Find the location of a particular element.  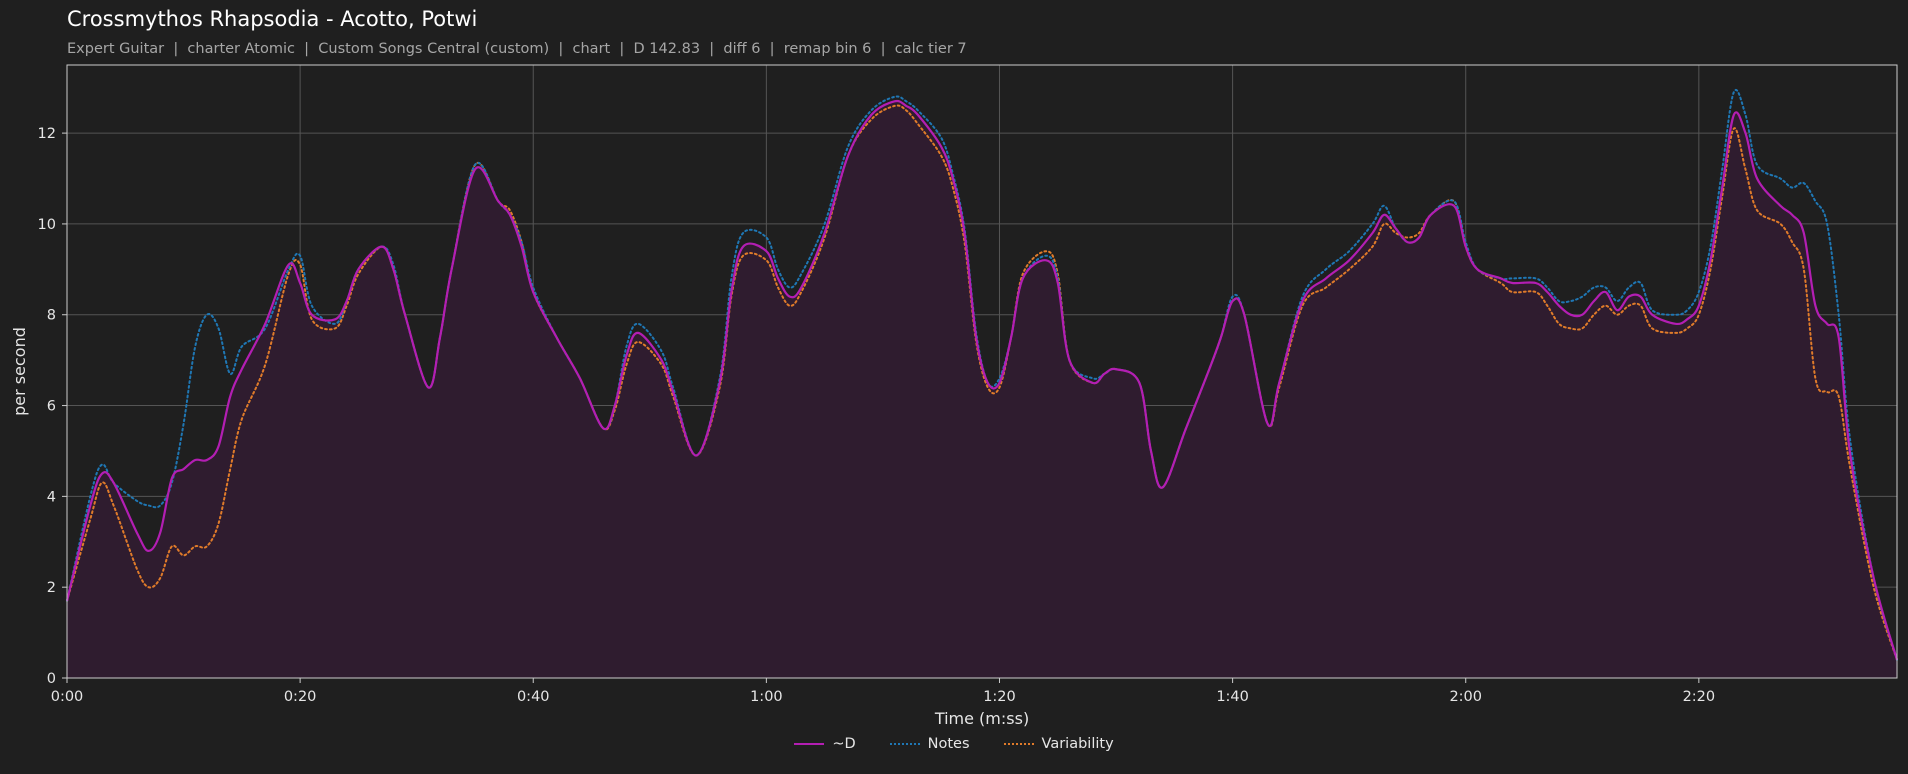

legend-item-d: ~D is located at coordinates (825, 744).